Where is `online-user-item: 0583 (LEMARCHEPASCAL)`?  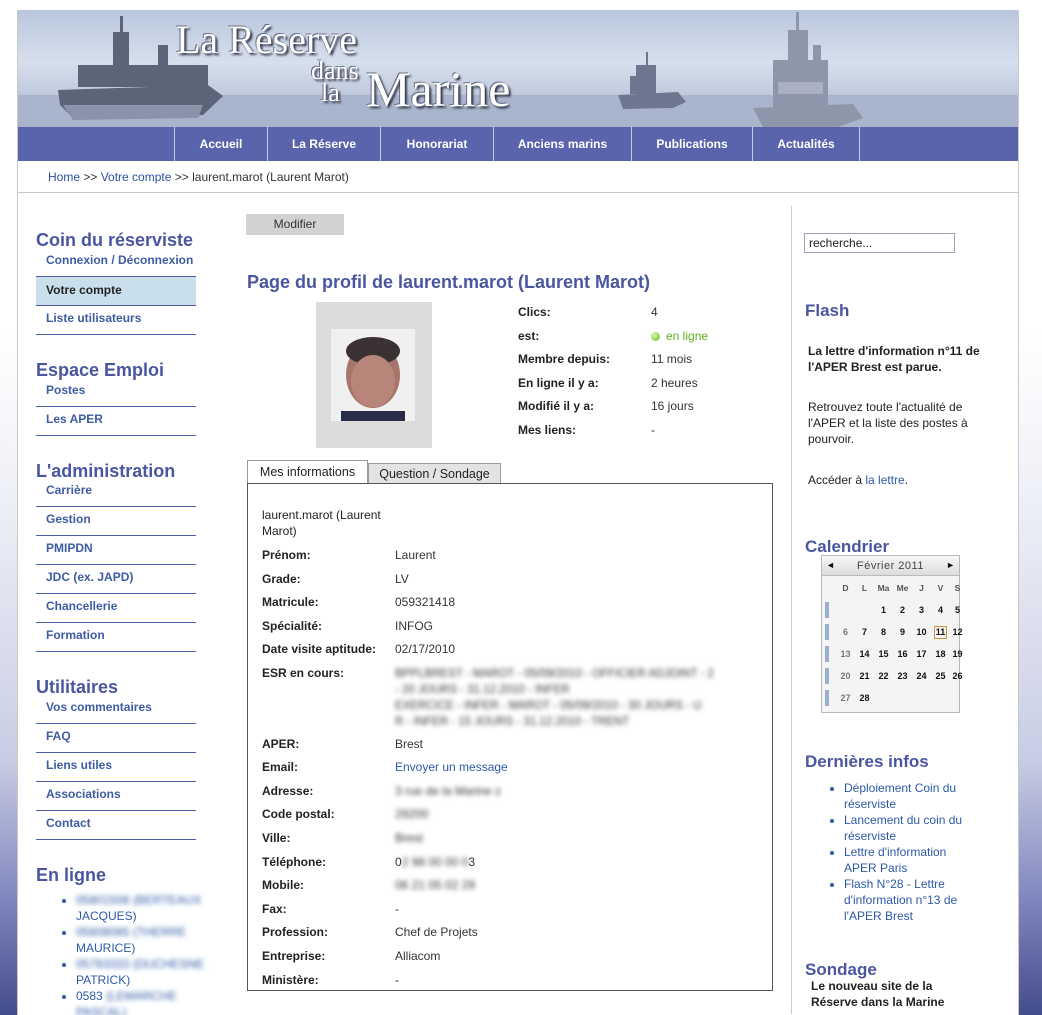
online-user-item: 0583 (LEMARCHEPASCAL) is located at coordinates (151, 1001).